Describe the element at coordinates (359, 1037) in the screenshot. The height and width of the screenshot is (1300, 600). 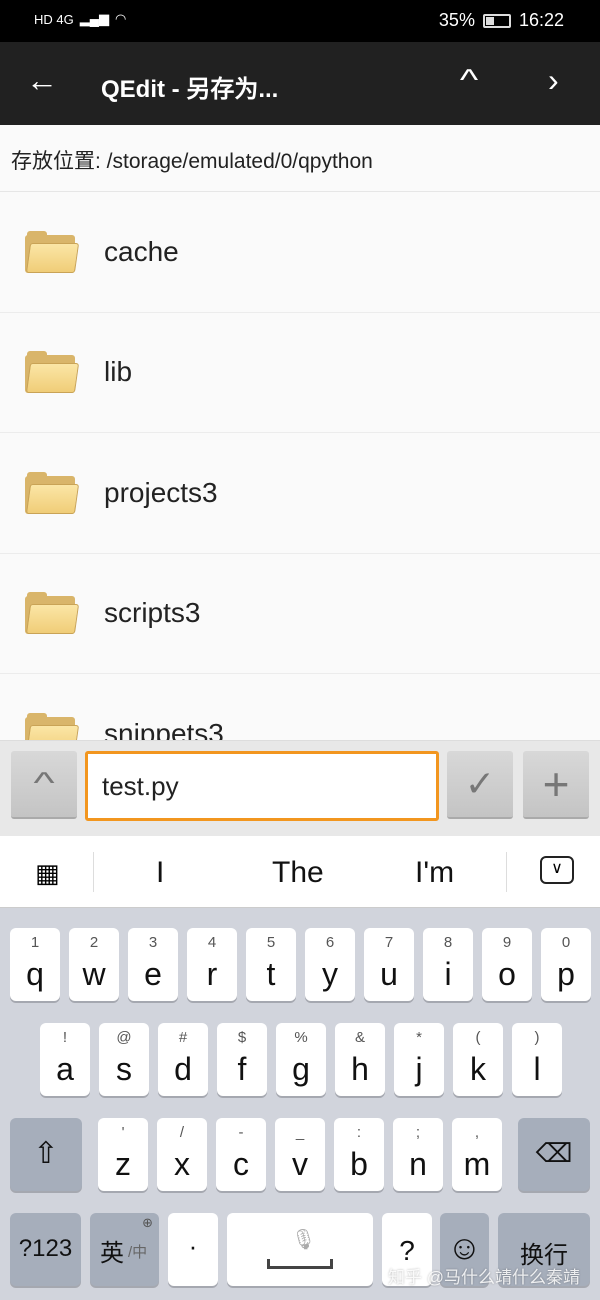
I see `key-hint: &` at that location.